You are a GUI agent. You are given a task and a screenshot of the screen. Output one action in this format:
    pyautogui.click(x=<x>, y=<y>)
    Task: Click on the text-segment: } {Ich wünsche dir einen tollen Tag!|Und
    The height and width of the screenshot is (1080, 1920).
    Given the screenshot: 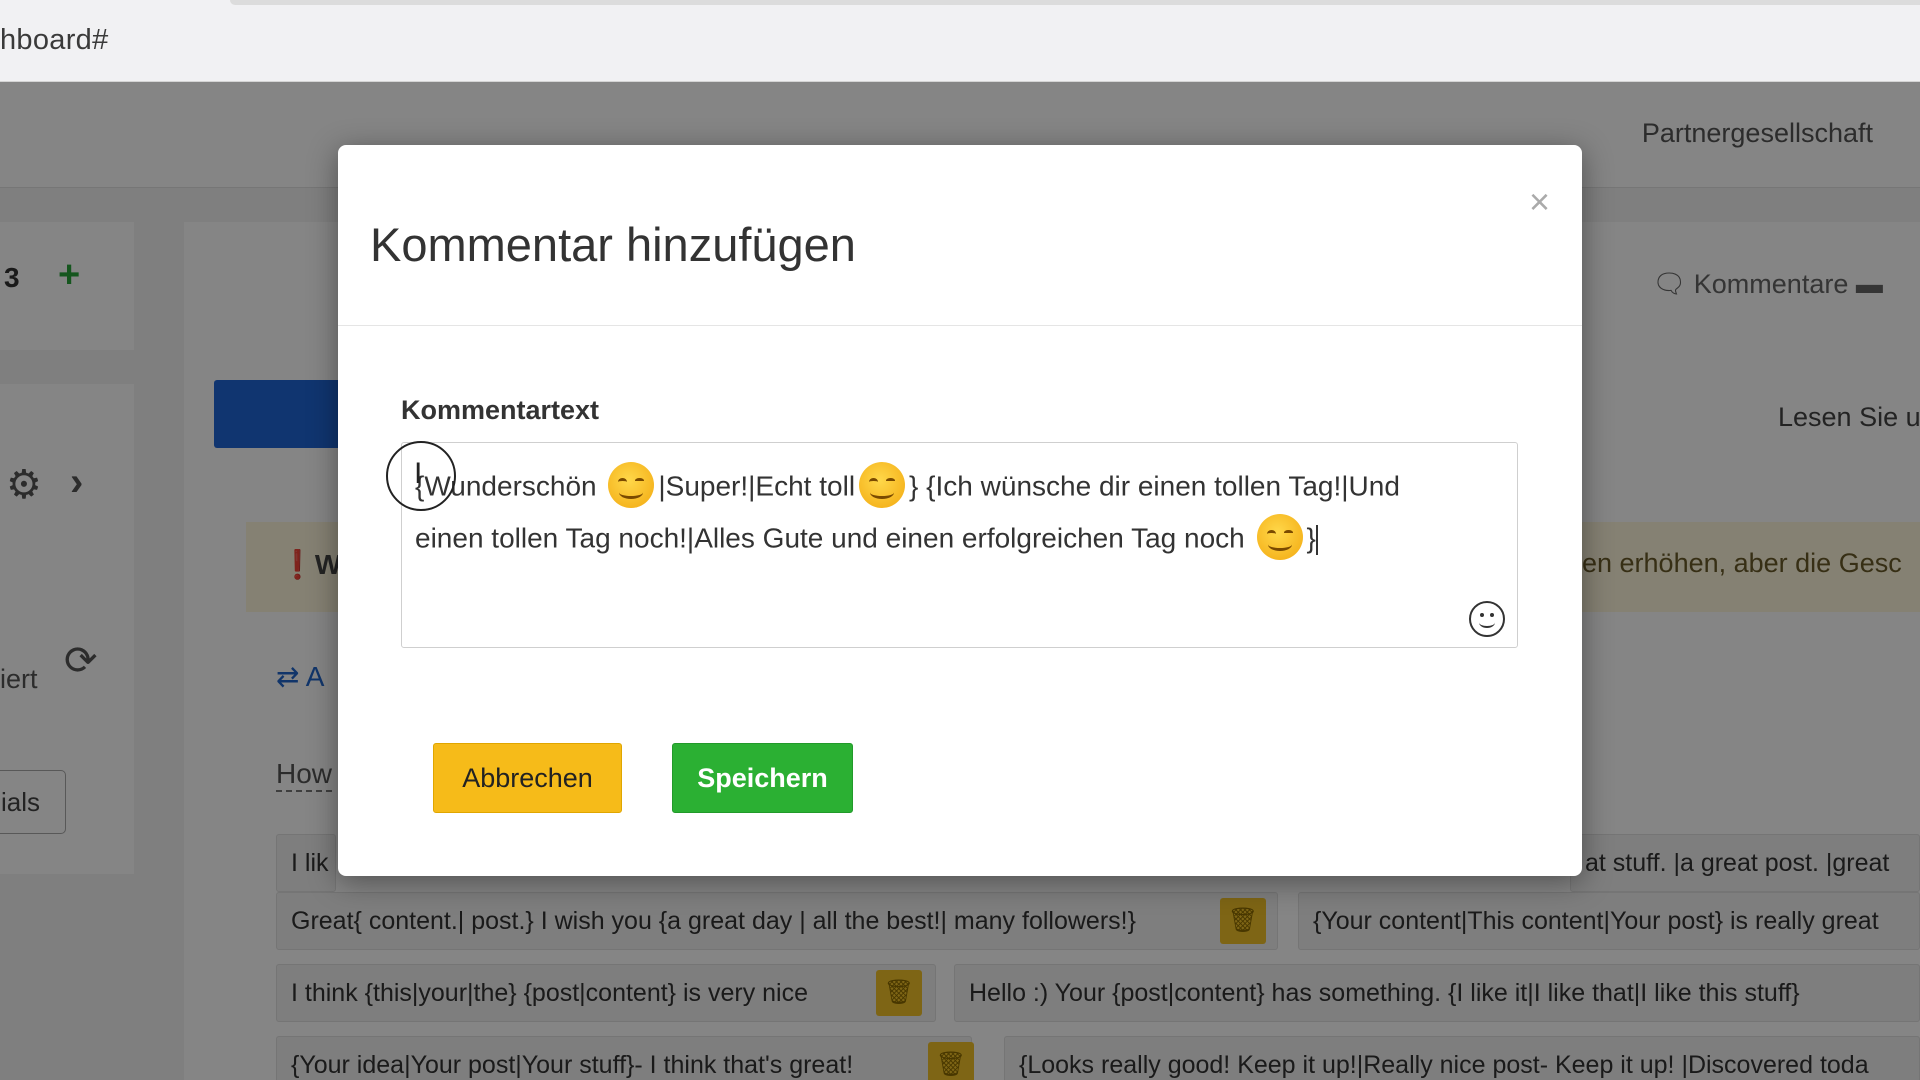 What is the action you would take?
    pyautogui.click(x=1154, y=486)
    